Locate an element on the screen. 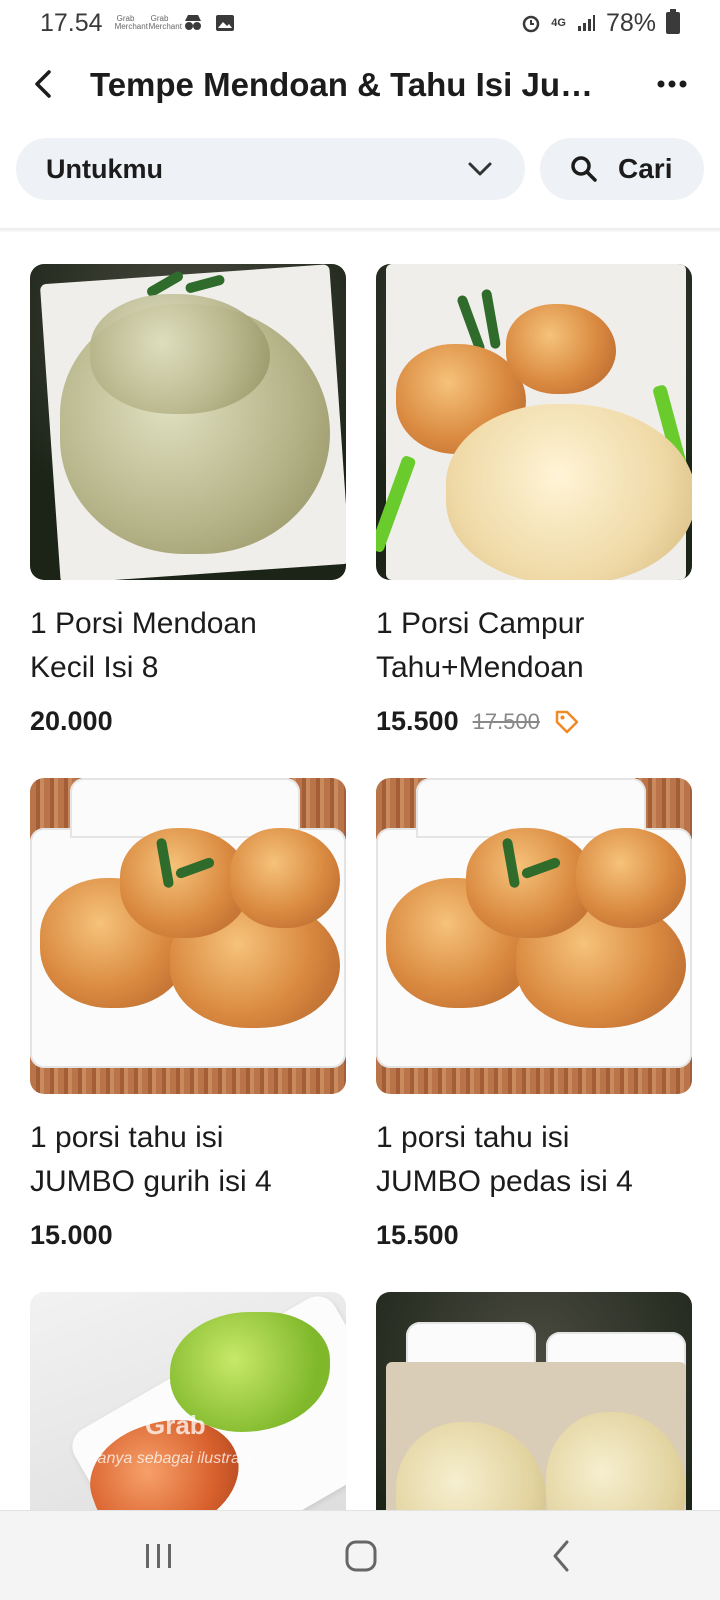  arrow-left-icon is located at coordinates (43, 84).